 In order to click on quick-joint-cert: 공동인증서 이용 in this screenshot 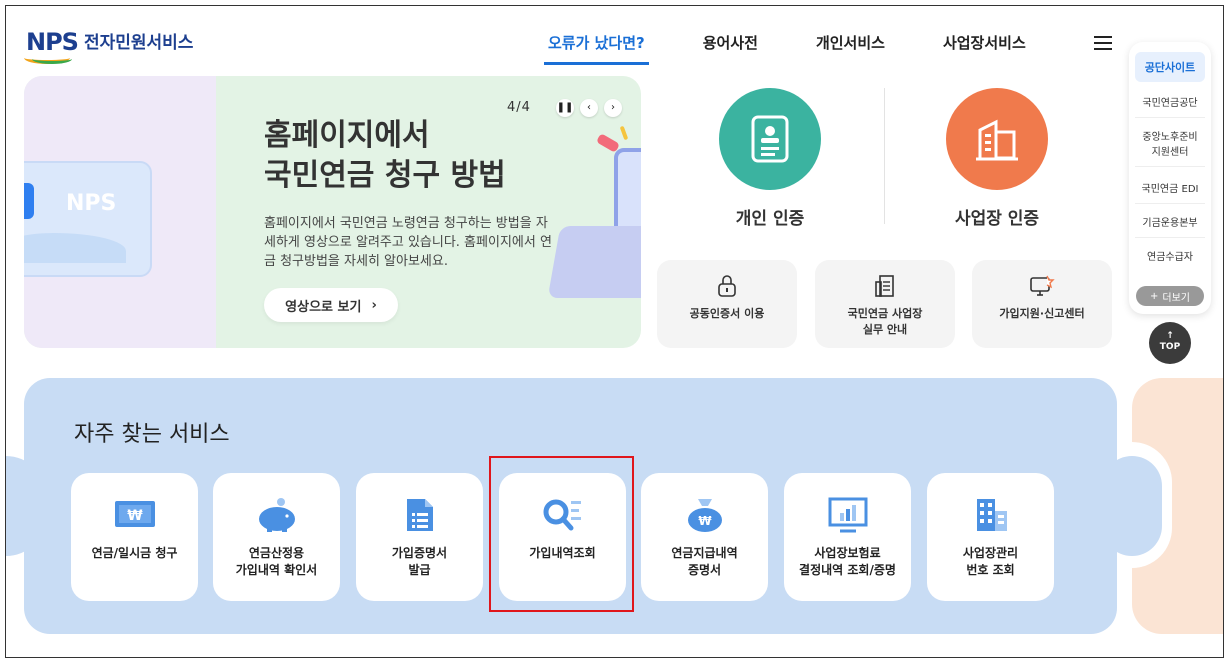, I will do `click(727, 304)`.